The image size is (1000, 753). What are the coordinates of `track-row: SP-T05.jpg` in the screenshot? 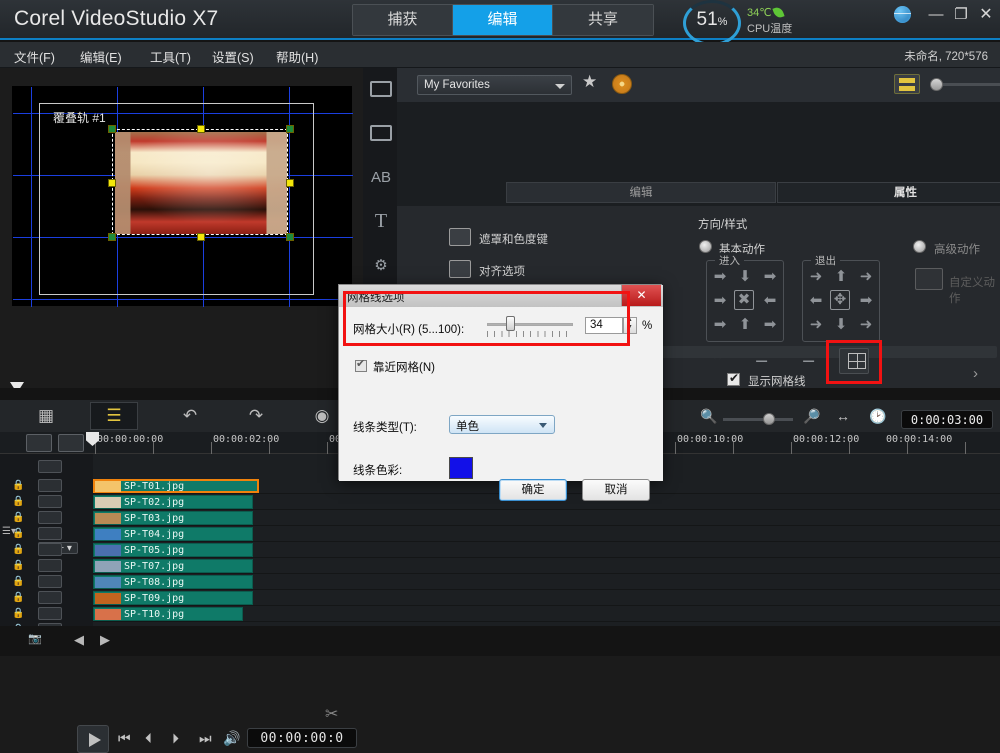 It's located at (546, 550).